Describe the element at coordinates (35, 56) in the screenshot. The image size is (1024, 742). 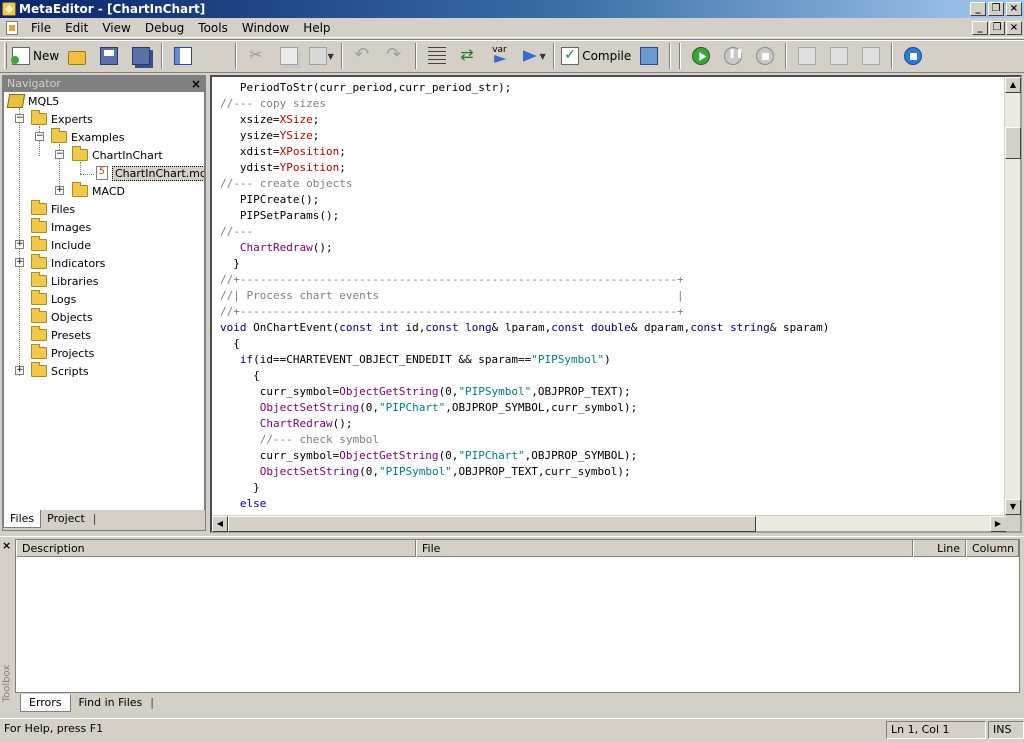
I see `new-button: New` at that location.